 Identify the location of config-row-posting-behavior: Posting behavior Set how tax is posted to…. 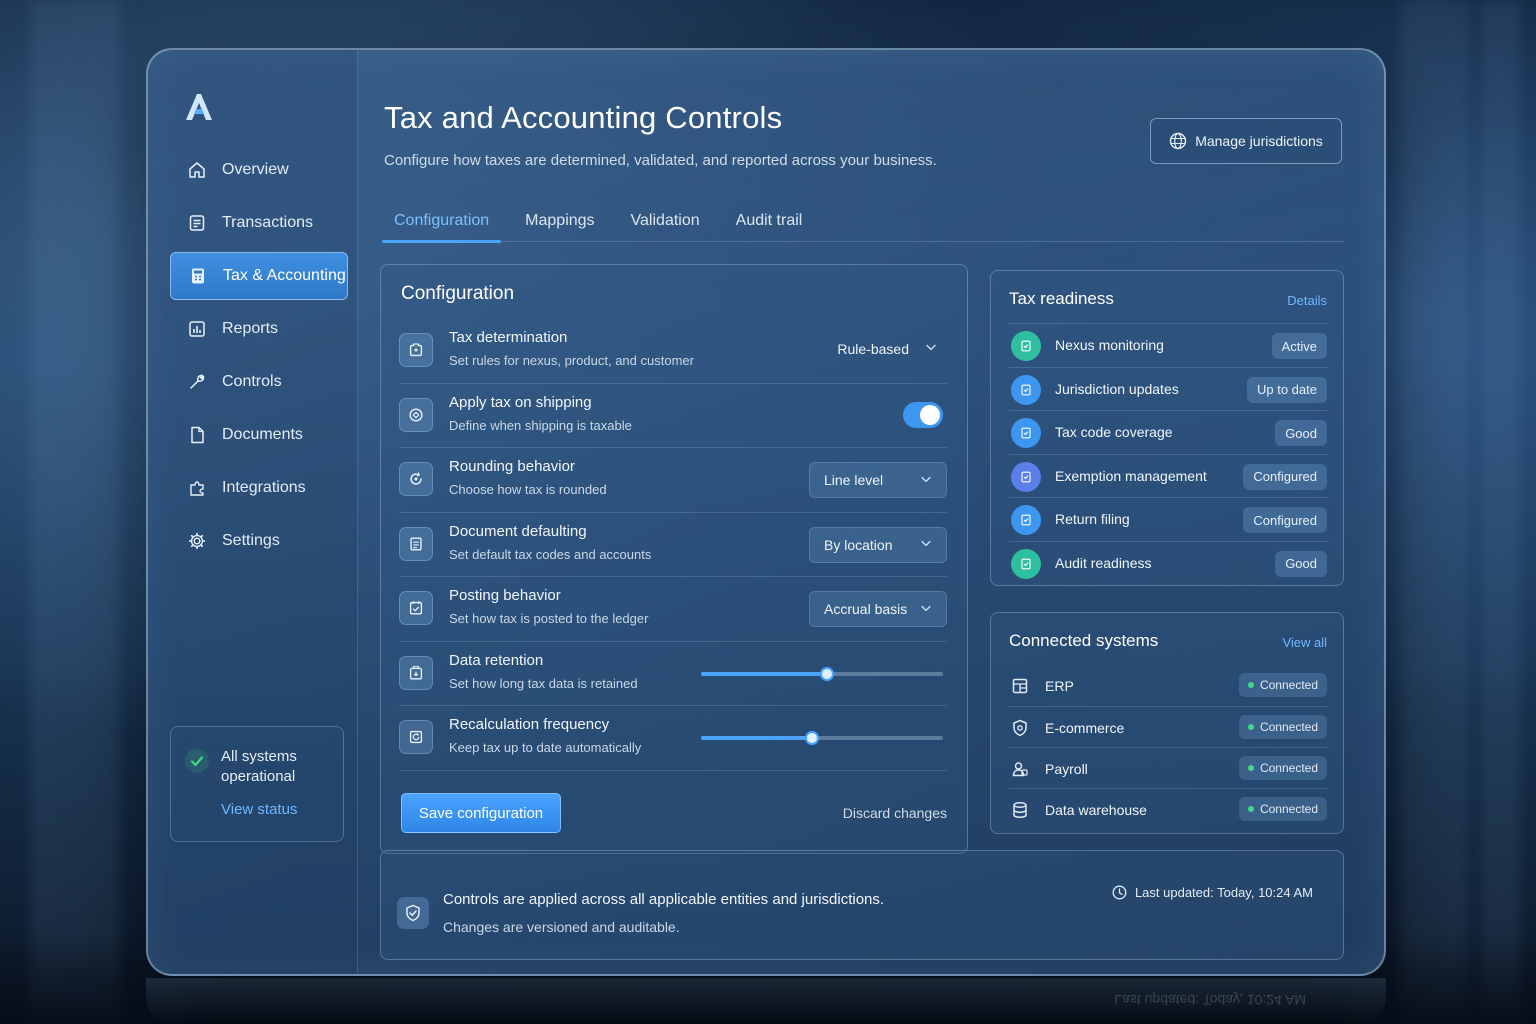
(673, 609).